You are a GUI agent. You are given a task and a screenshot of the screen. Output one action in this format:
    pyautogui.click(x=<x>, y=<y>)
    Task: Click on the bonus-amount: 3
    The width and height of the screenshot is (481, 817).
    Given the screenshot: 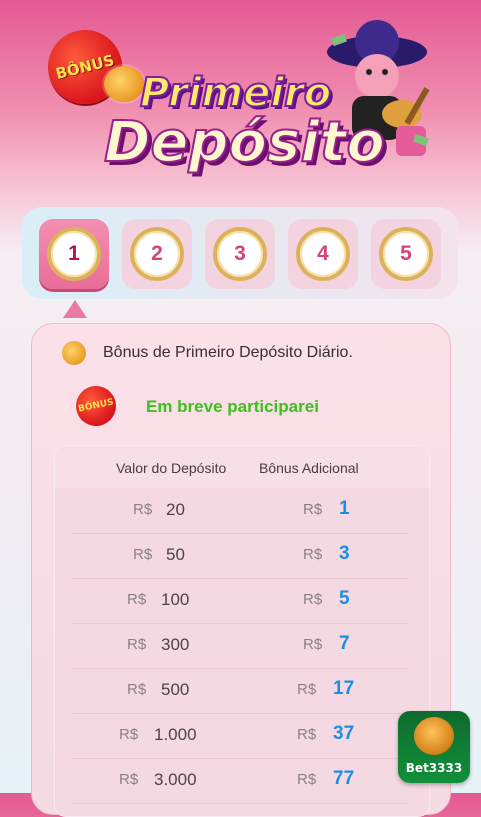 What is the action you would take?
    pyautogui.click(x=344, y=553)
    